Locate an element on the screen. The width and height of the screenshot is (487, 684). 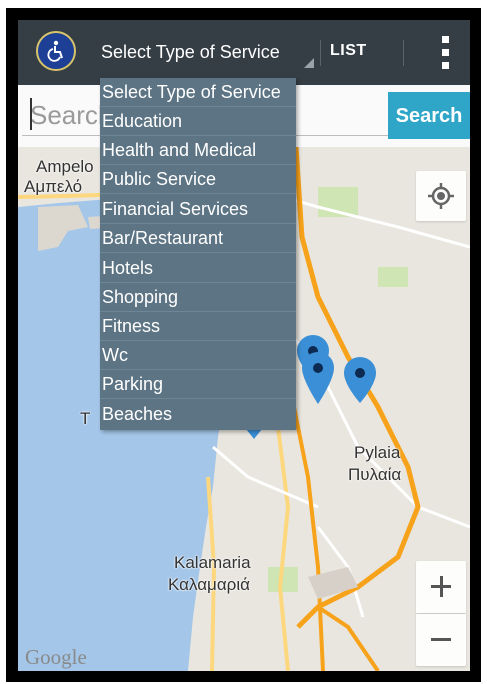
more-vert-icon is located at coordinates (446, 53).